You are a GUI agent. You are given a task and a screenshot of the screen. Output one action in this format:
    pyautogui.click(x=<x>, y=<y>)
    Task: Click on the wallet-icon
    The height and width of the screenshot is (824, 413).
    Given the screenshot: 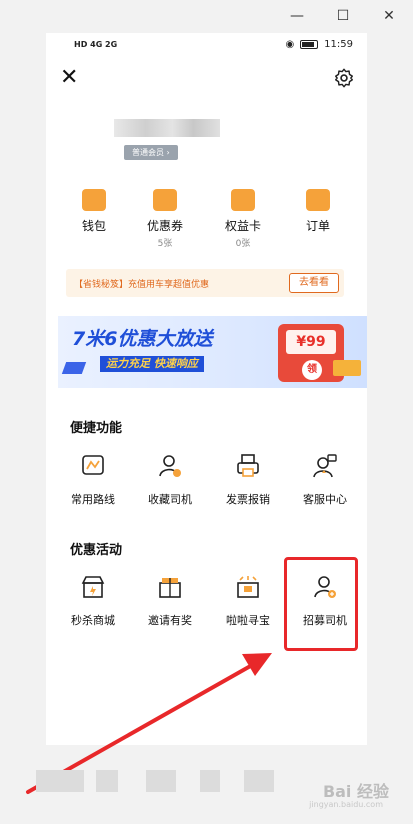 What is the action you would take?
    pyautogui.click(x=94, y=200)
    